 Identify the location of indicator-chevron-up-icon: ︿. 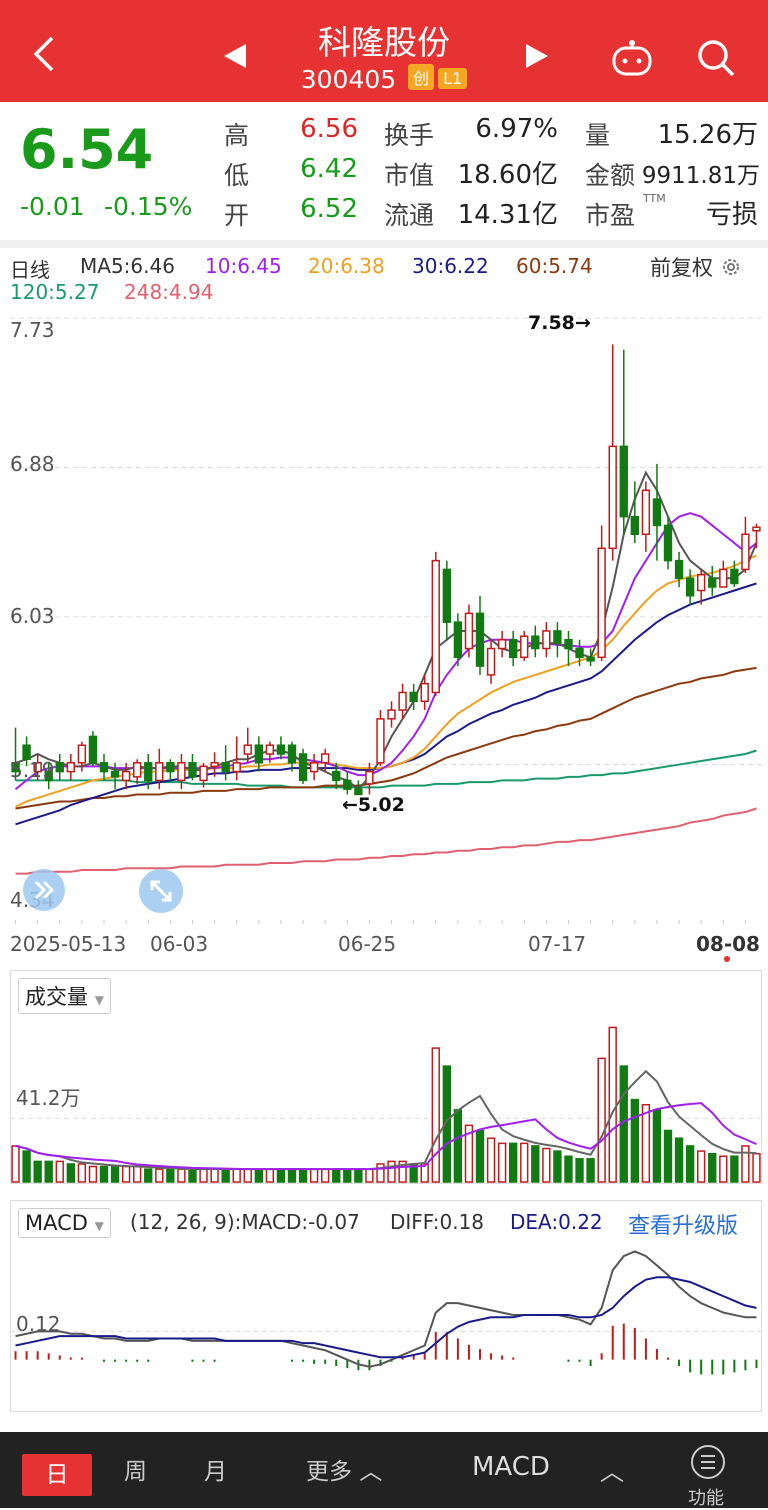
(612, 1469).